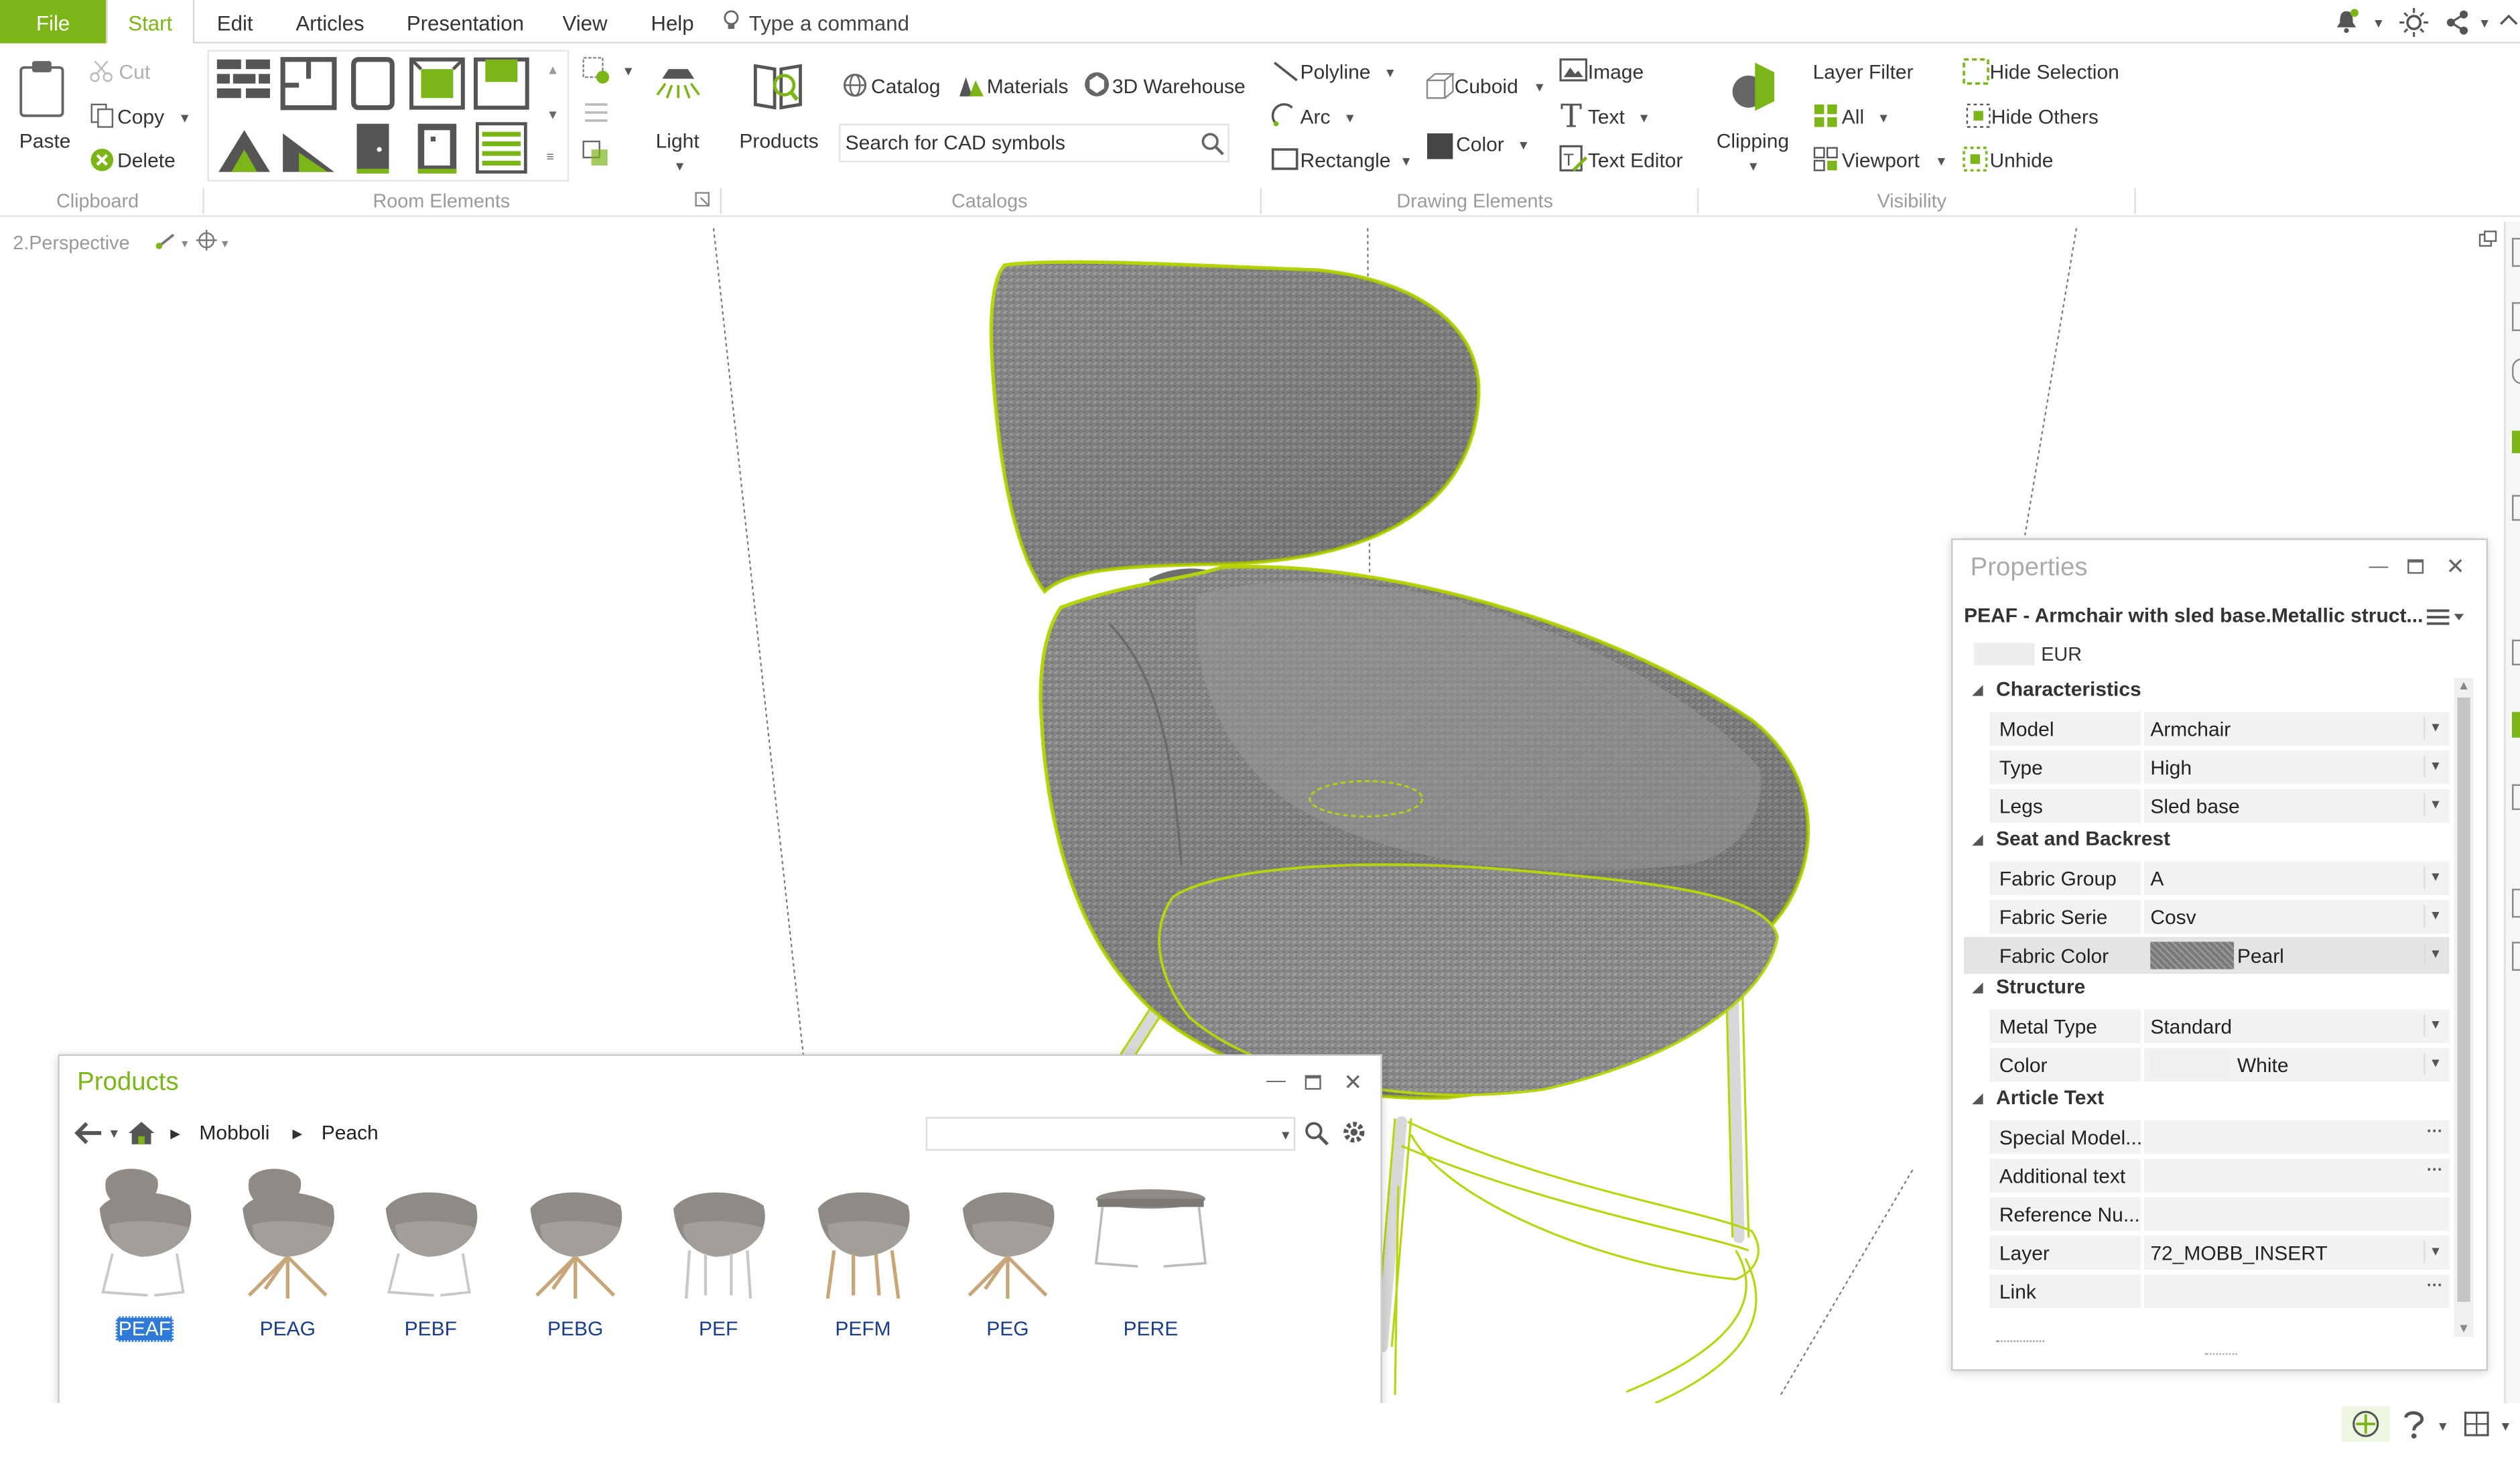  What do you see at coordinates (1111, 1133) in the screenshot?
I see `products-search-input: ▼` at bounding box center [1111, 1133].